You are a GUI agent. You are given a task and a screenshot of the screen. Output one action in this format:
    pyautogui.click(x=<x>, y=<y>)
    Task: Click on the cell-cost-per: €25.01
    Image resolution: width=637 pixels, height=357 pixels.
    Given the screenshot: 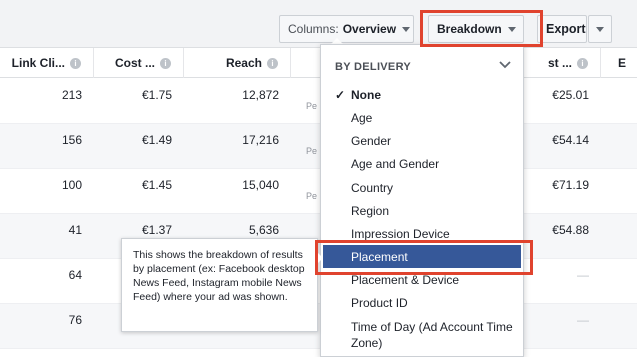 What is the action you would take?
    pyautogui.click(x=570, y=94)
    